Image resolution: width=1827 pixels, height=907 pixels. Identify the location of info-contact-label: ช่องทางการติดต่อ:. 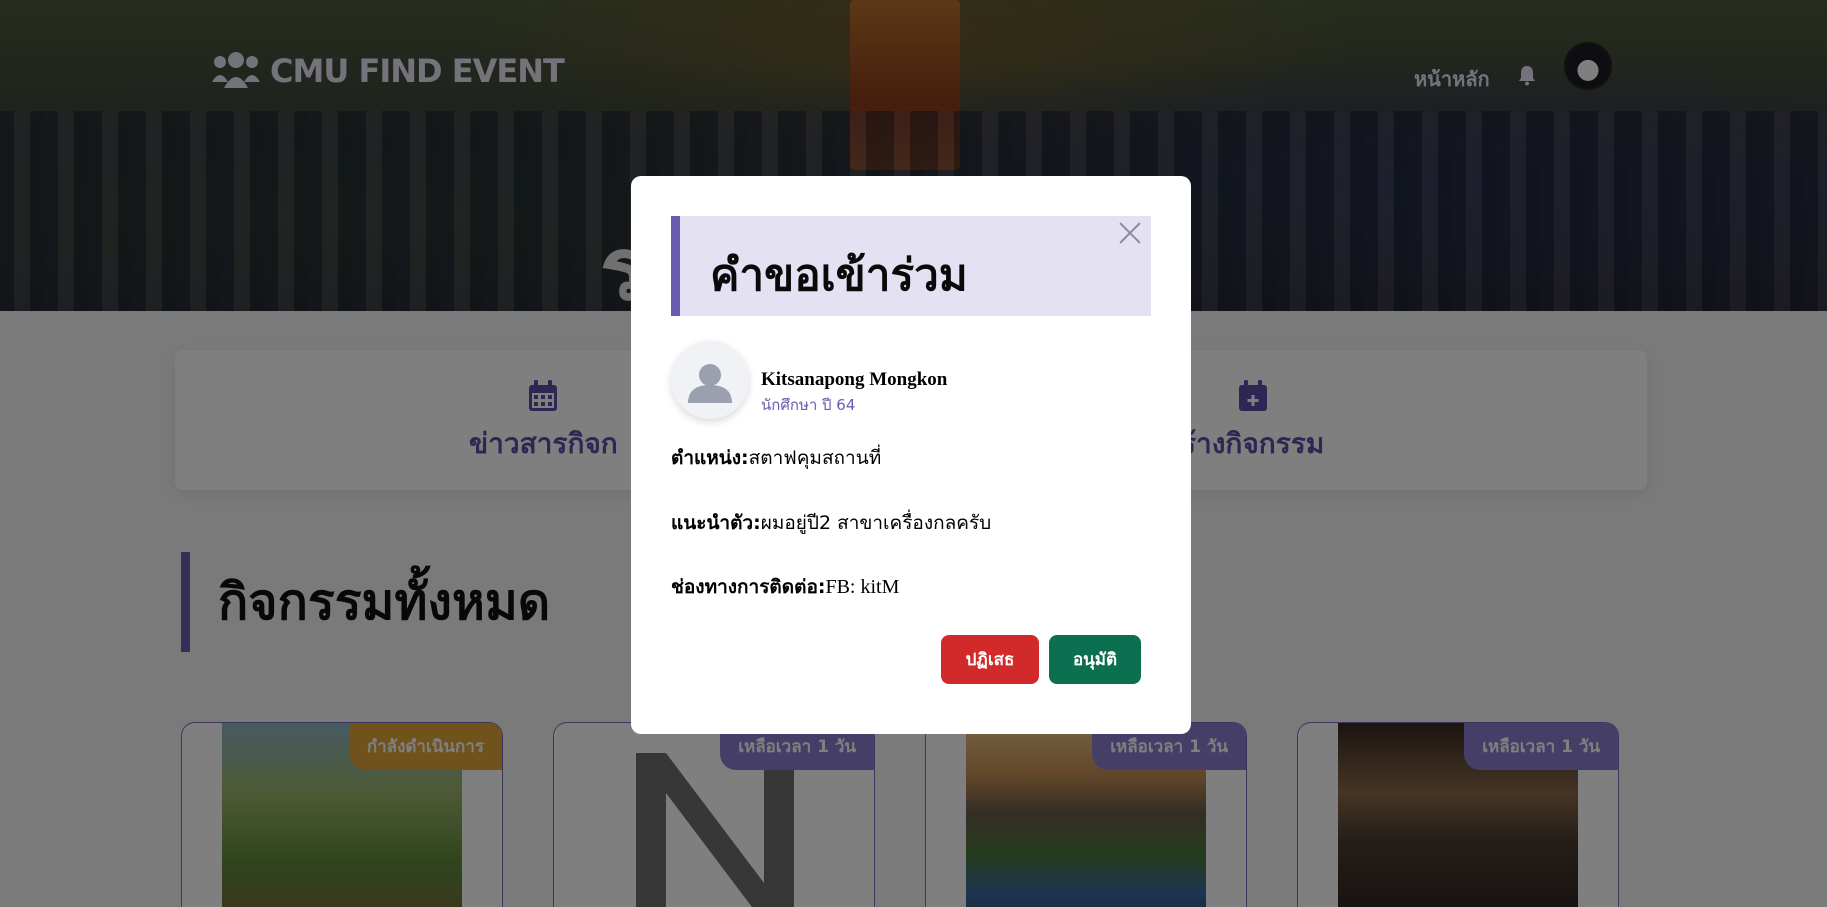
(748, 587).